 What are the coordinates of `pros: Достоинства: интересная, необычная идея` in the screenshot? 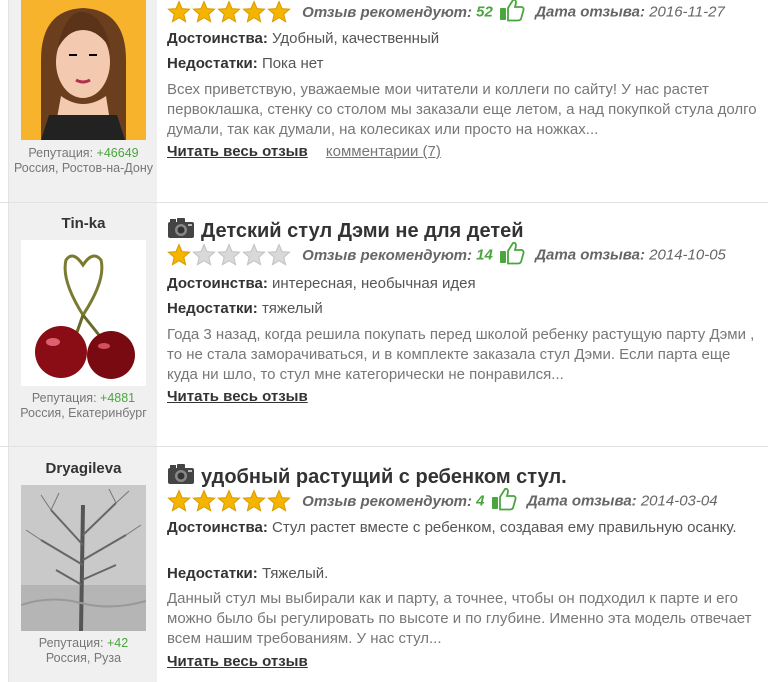 It's located at (465, 284).